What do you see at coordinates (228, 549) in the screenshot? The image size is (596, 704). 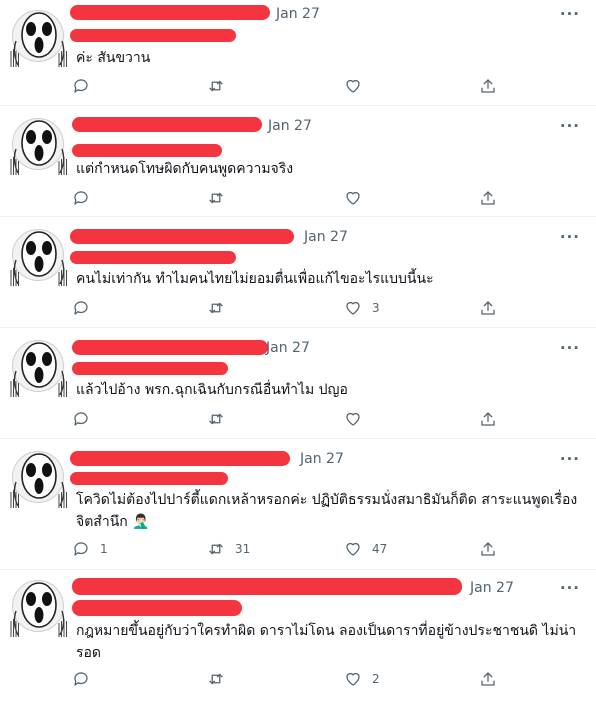 I see `retweet-button: 31` at bounding box center [228, 549].